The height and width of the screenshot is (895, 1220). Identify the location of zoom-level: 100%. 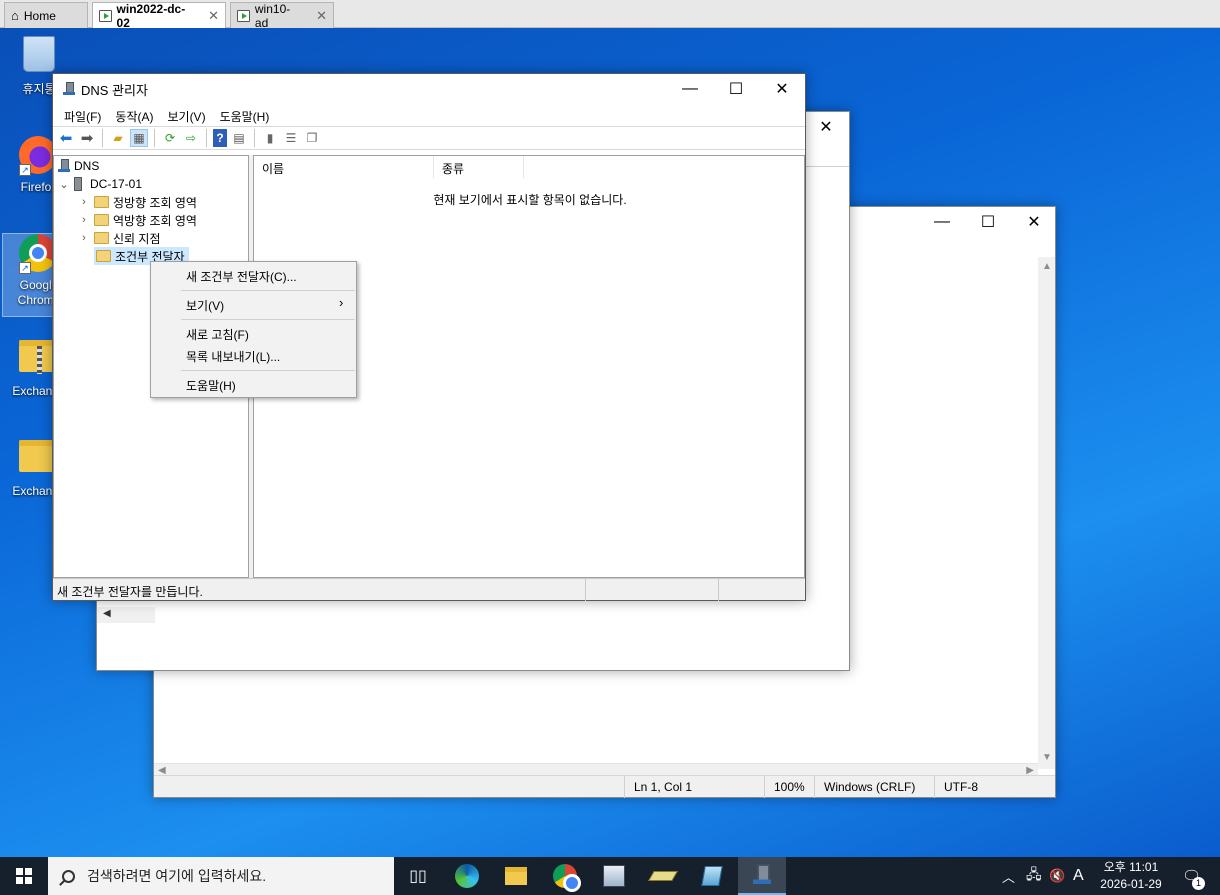
(789, 787).